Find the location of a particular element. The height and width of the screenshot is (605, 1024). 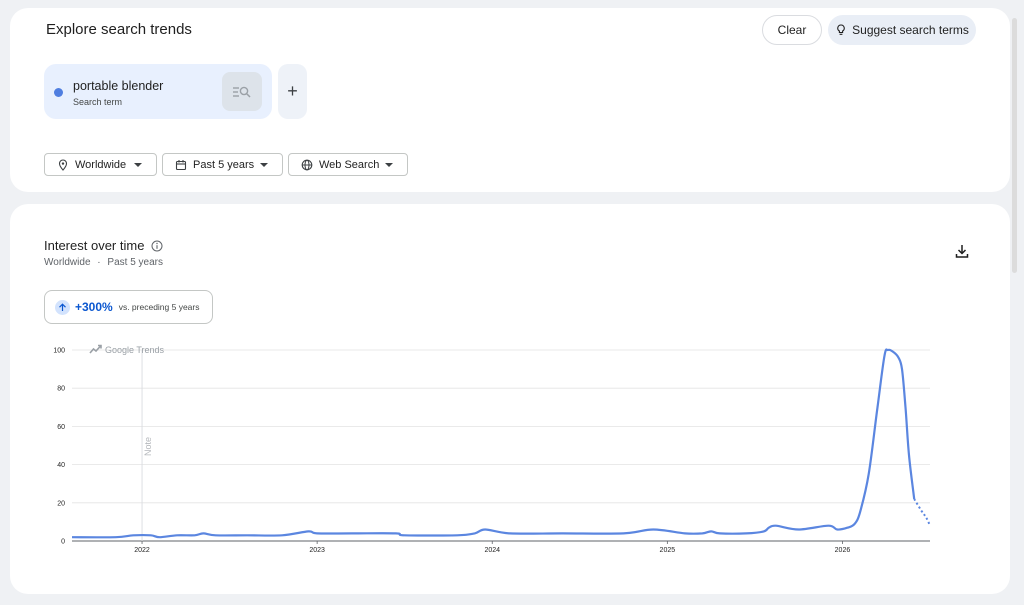

x-tick-label: 2023 is located at coordinates (317, 550).